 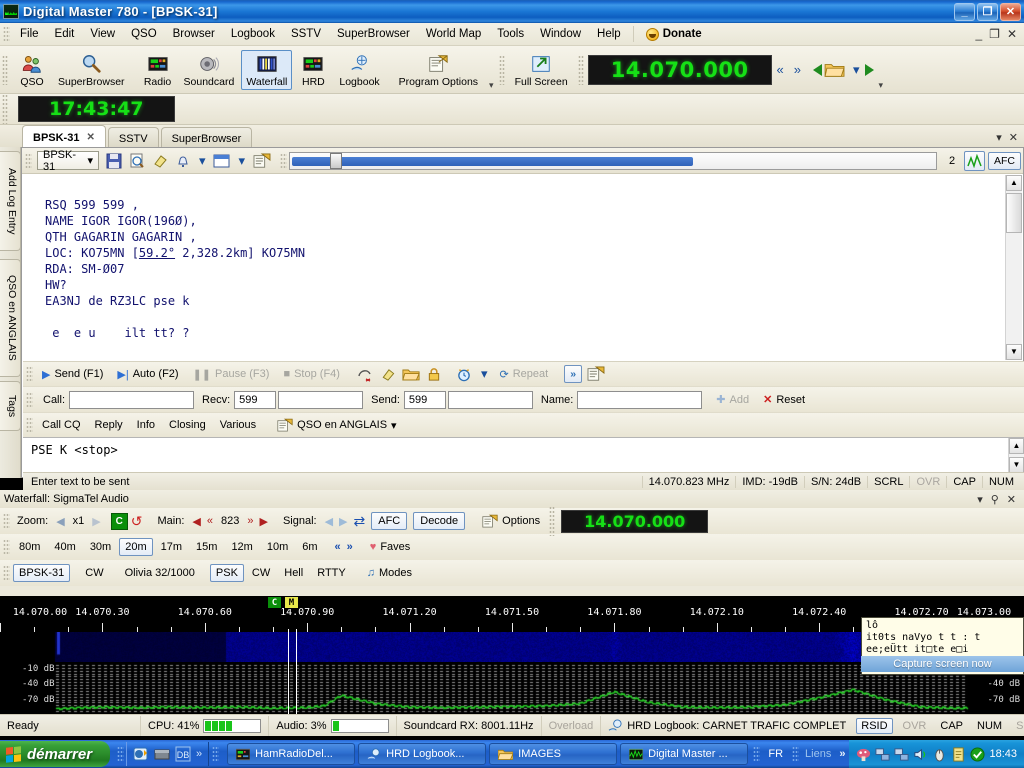 I want to click on pin-icon: ⚲, so click(x=995, y=499).